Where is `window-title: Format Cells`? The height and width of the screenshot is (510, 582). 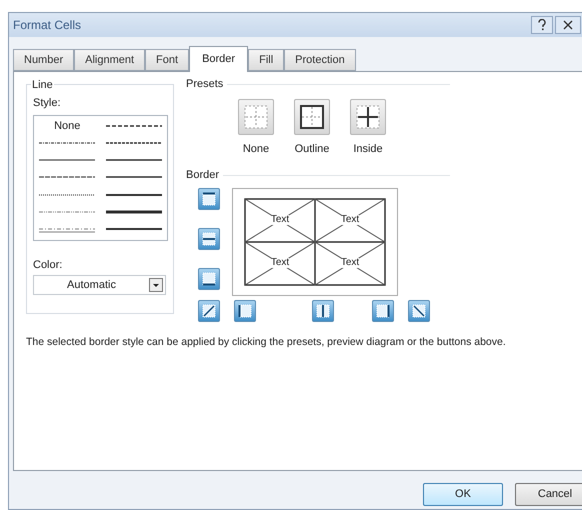 window-title: Format Cells is located at coordinates (47, 25).